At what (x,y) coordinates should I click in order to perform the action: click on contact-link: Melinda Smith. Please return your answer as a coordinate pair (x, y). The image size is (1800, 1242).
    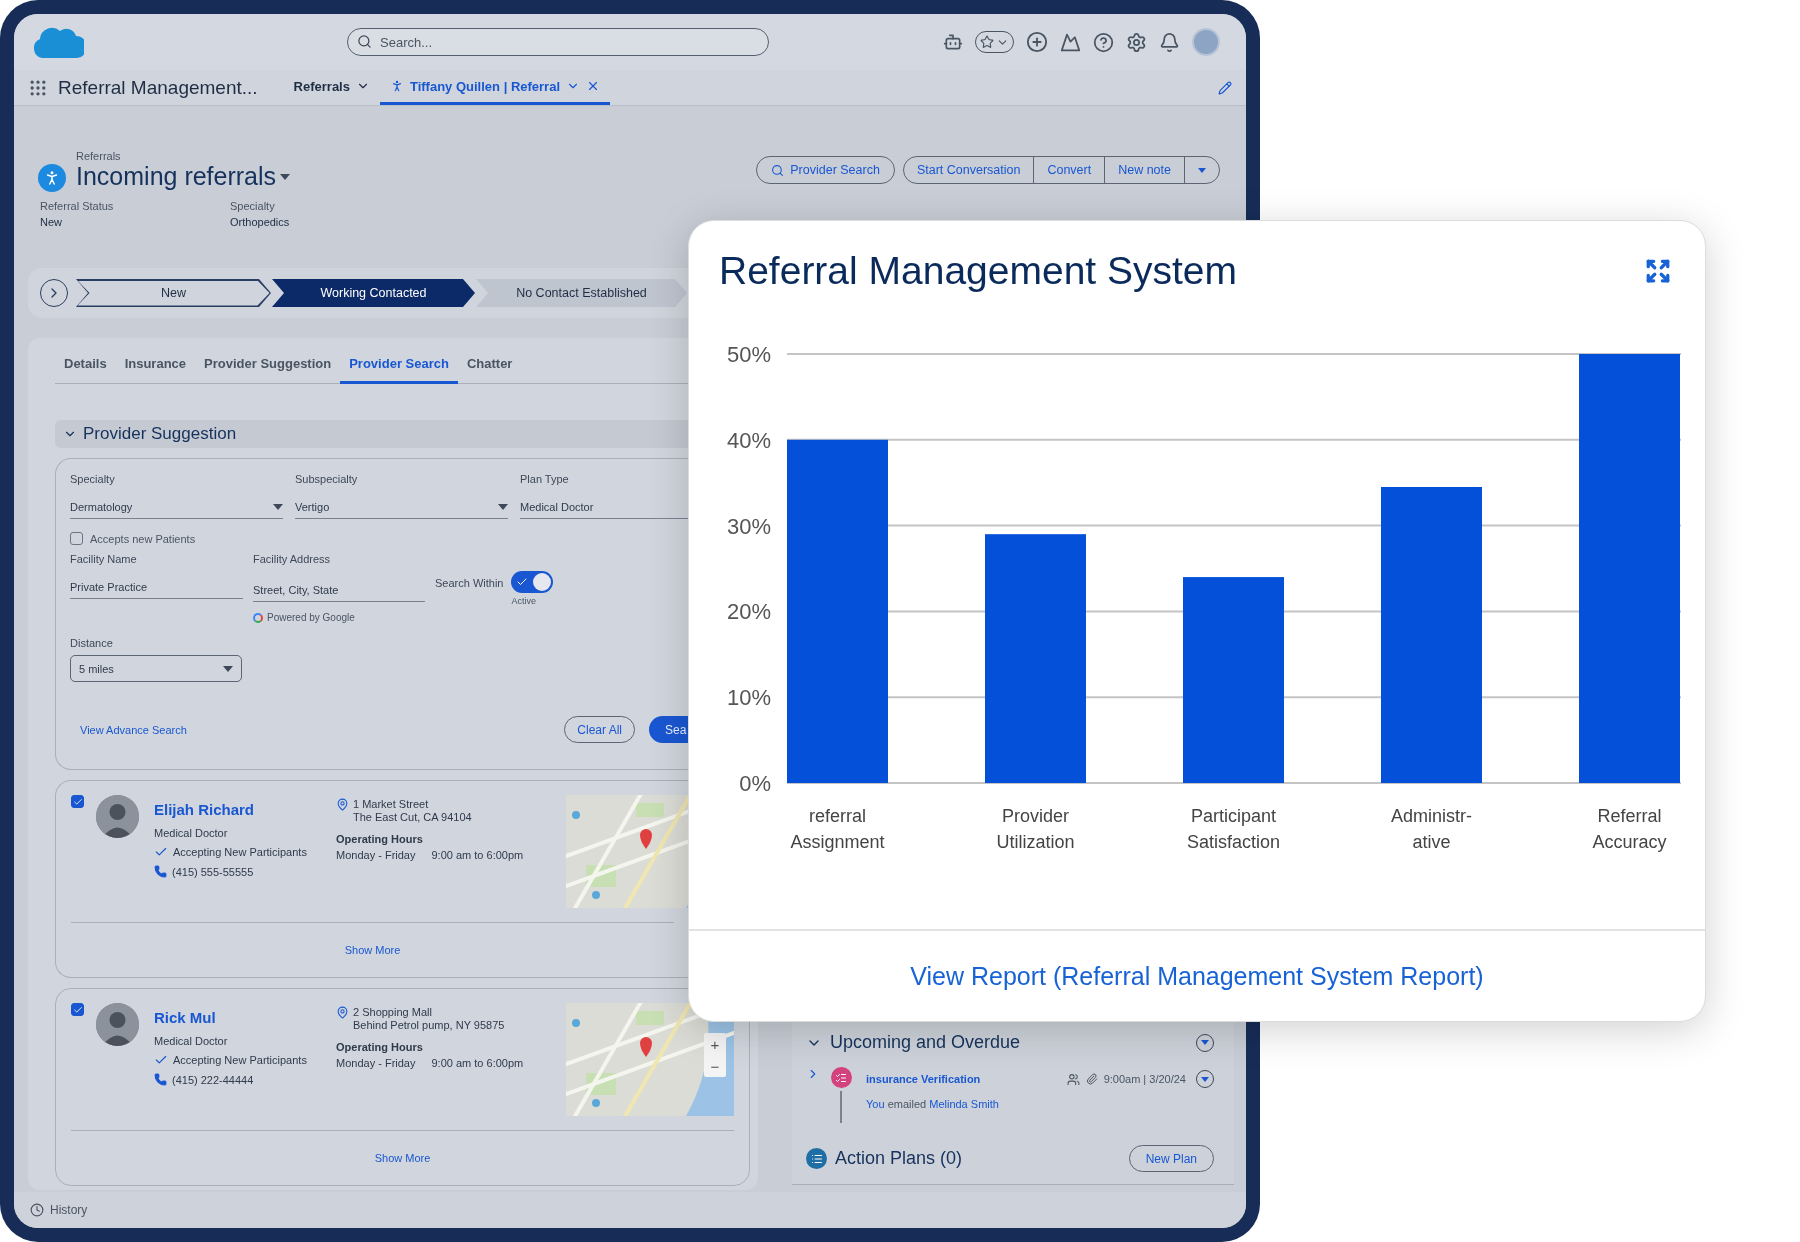
    Looking at the image, I should click on (964, 1104).